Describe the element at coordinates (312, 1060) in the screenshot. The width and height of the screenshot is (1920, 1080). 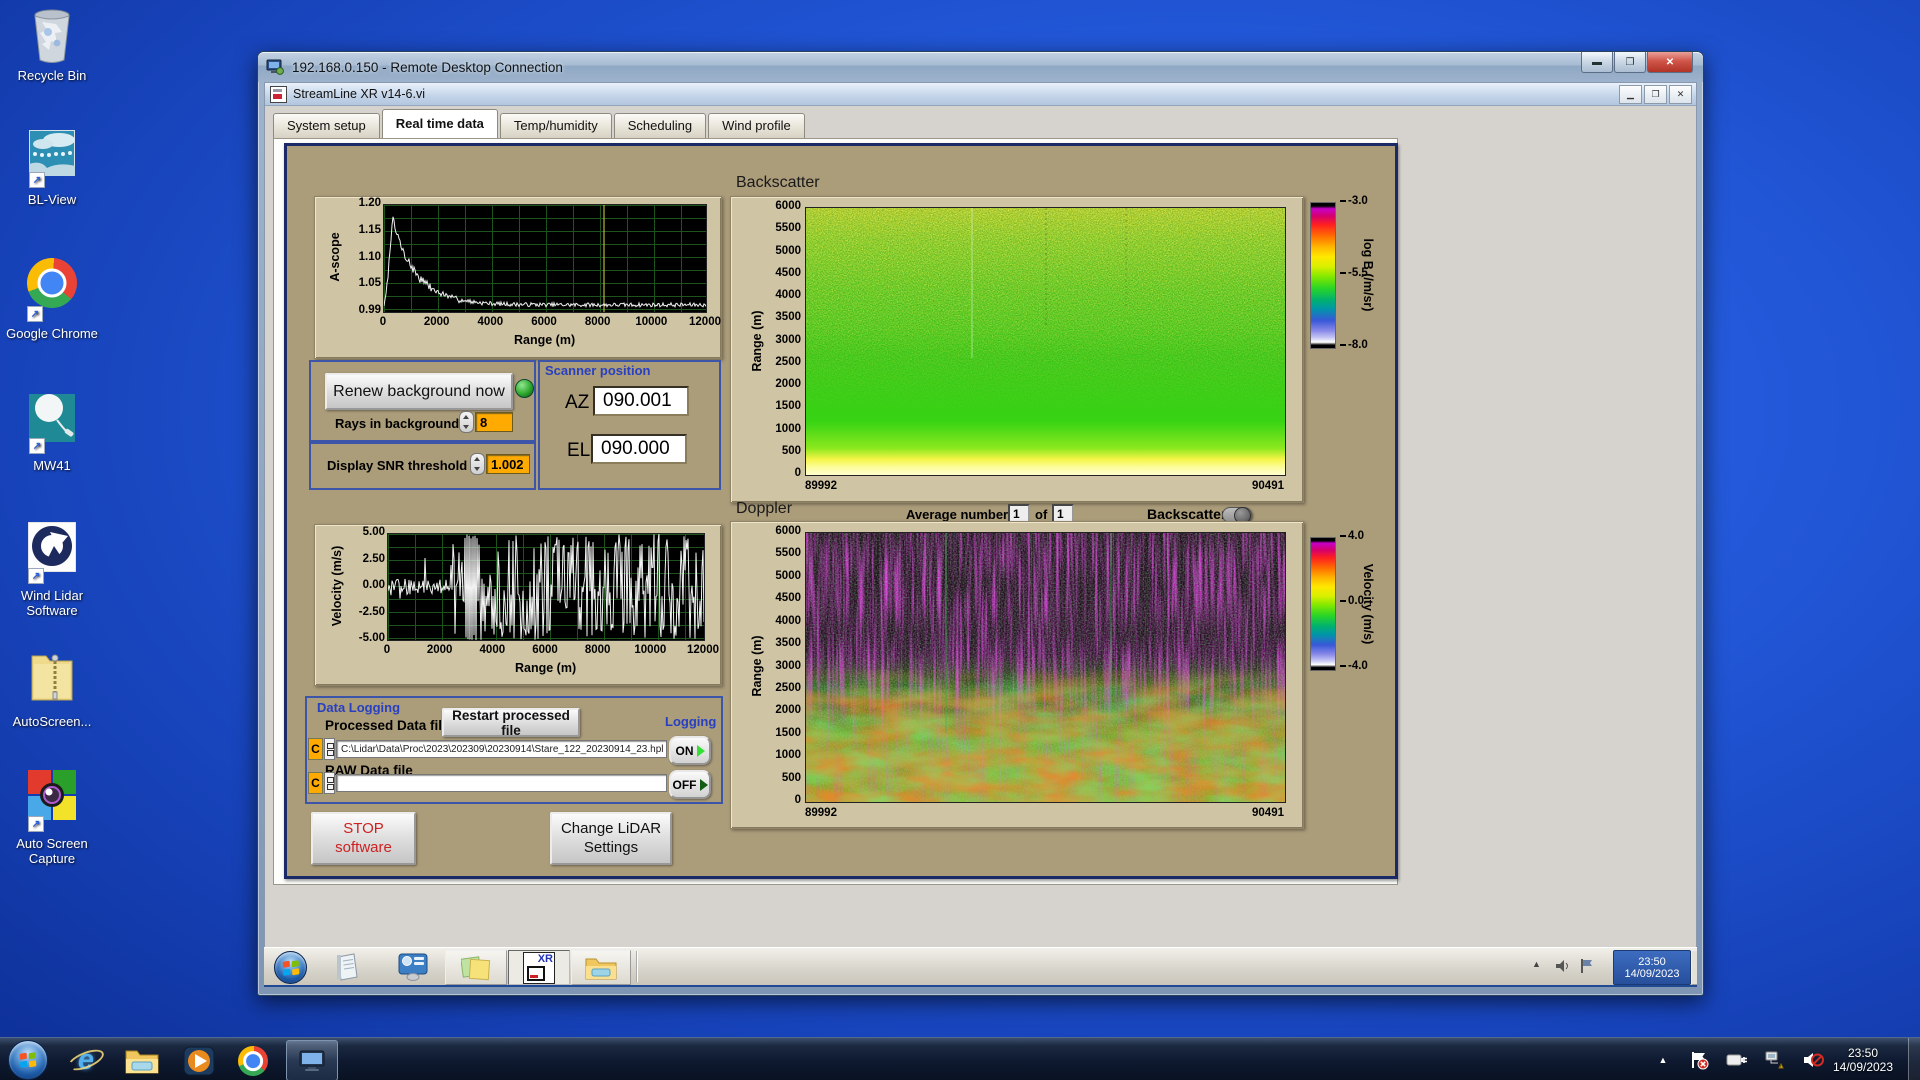
I see `rdp-task-button` at that location.